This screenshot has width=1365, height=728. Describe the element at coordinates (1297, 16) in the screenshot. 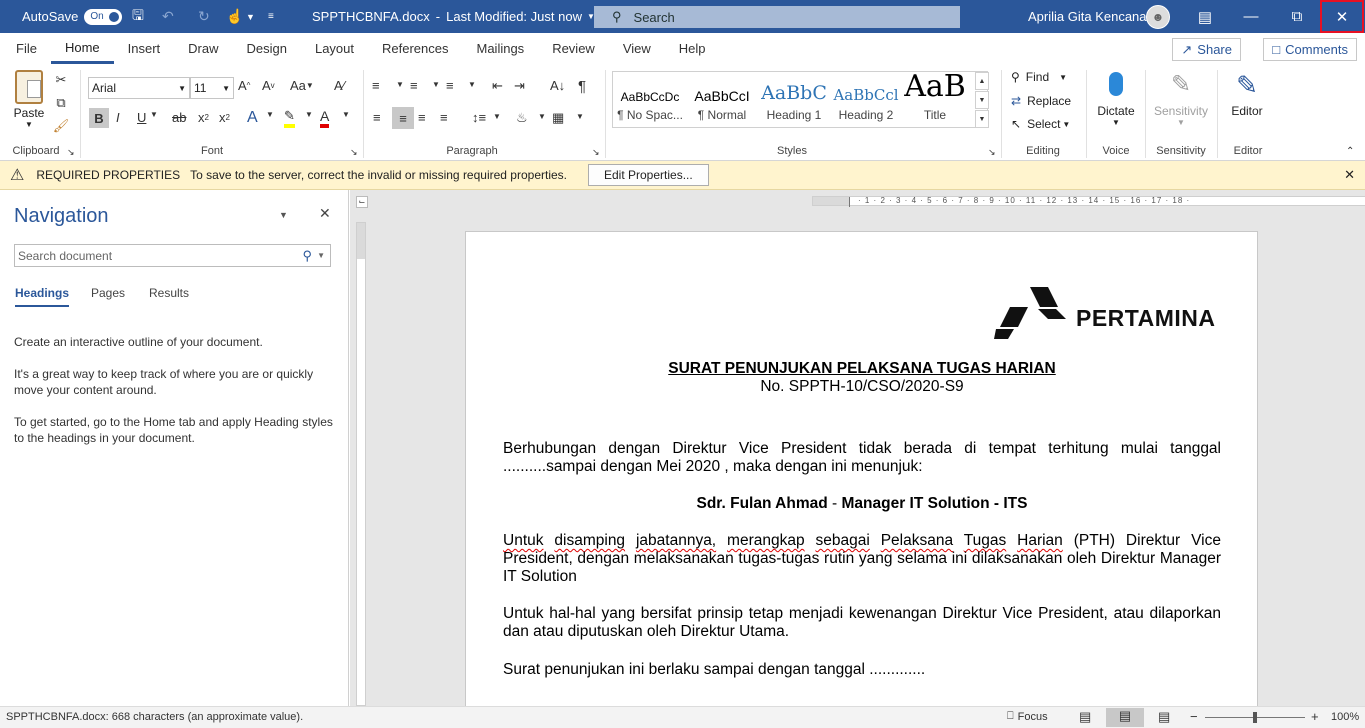

I see `restore-icon: ⧉` at that location.